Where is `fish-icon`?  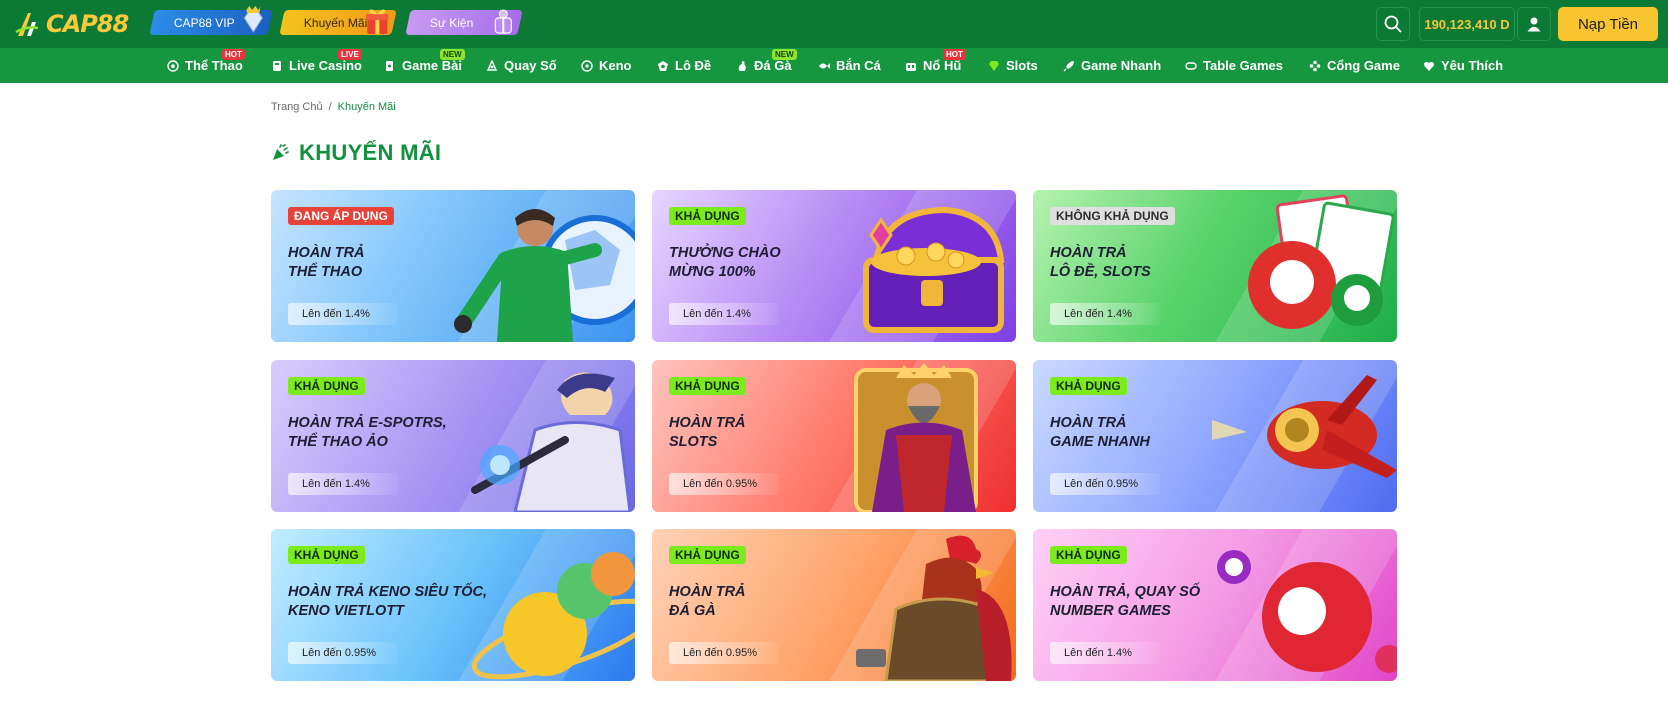
fish-icon is located at coordinates (824, 65).